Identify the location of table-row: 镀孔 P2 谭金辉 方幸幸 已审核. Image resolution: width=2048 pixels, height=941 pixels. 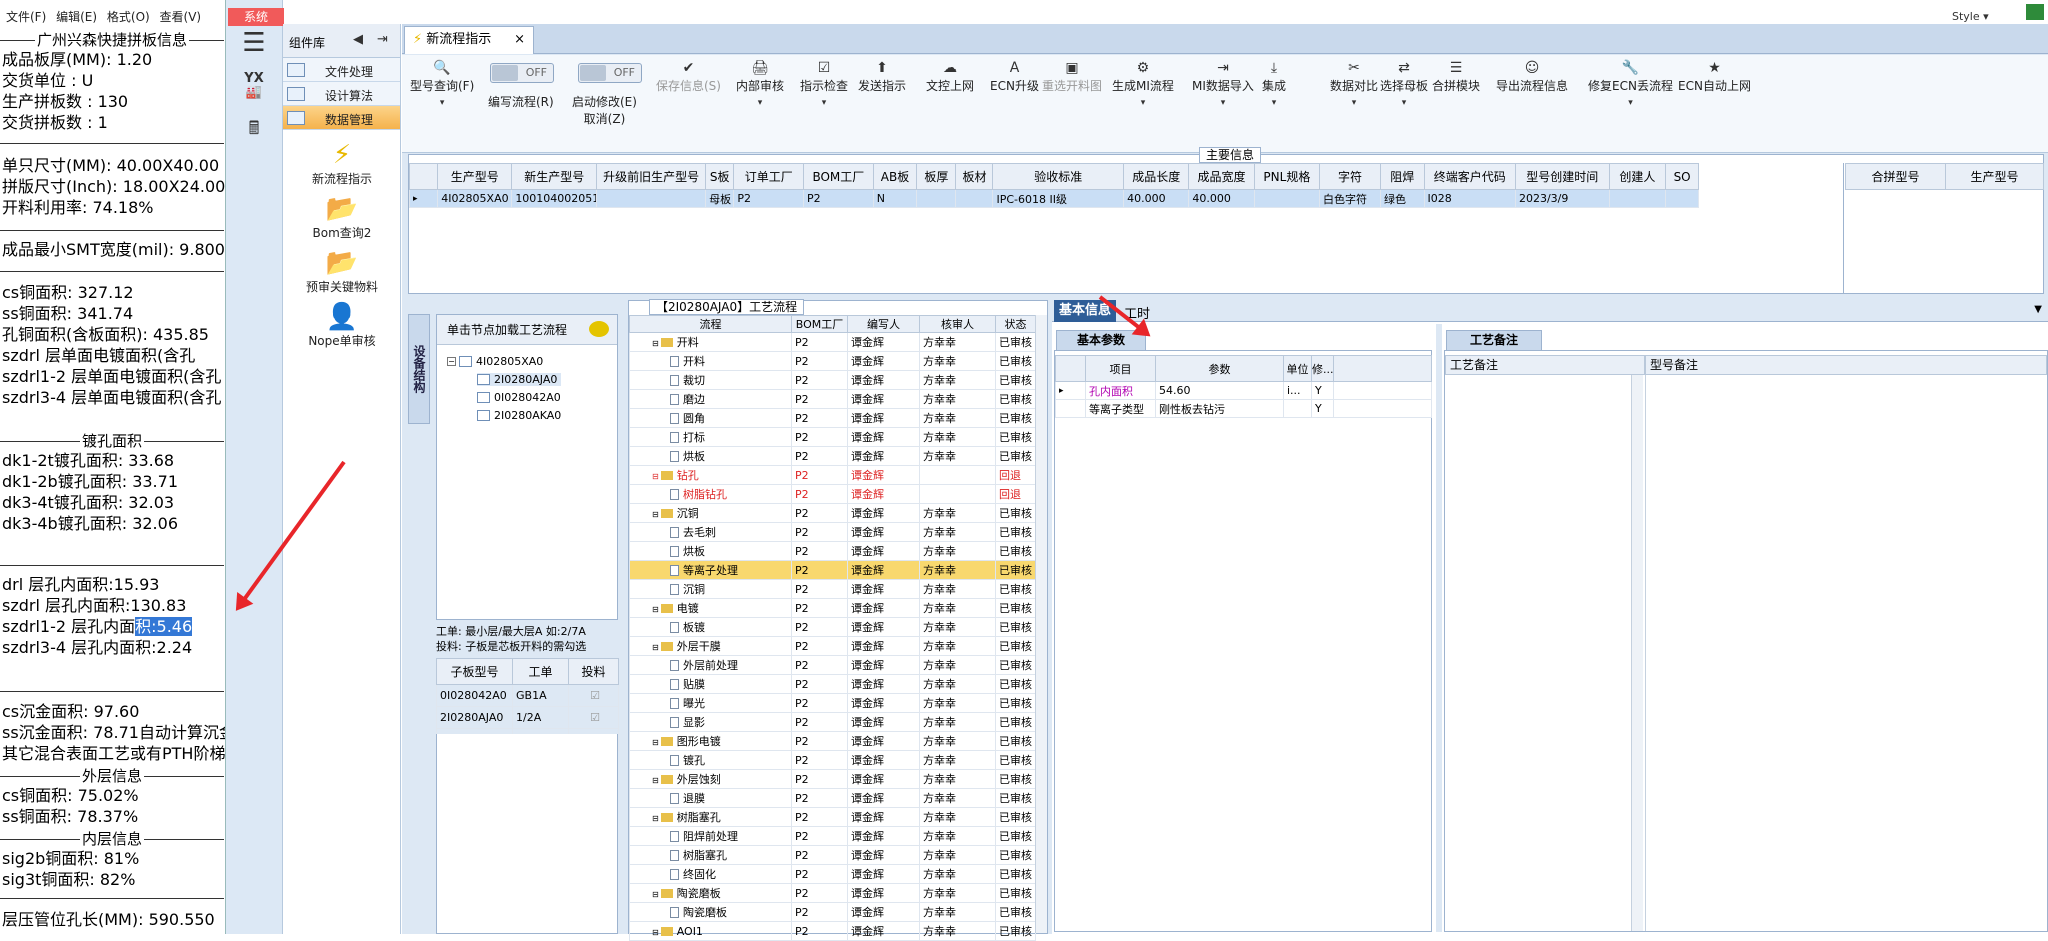
(832, 760).